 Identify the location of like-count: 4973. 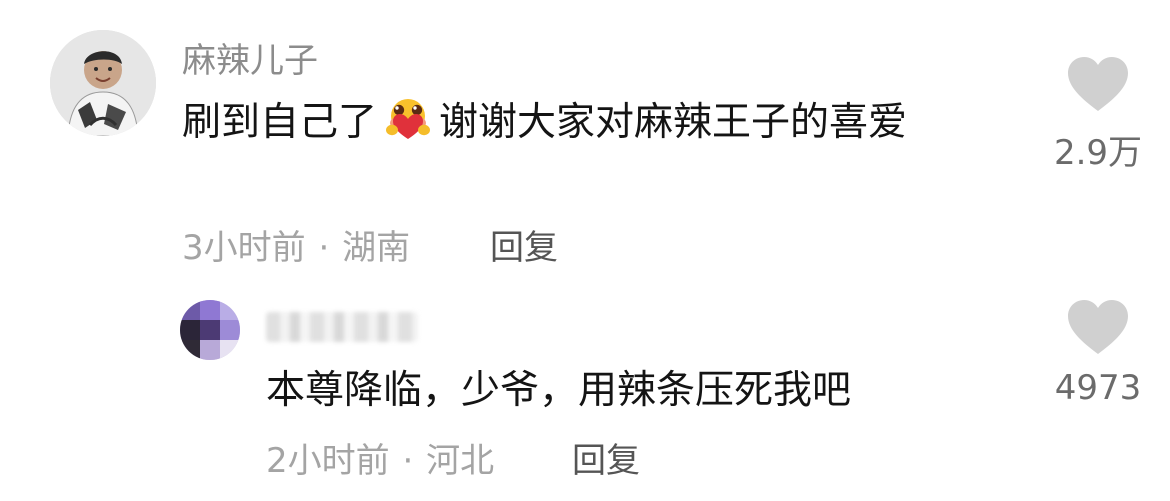
(1098, 388).